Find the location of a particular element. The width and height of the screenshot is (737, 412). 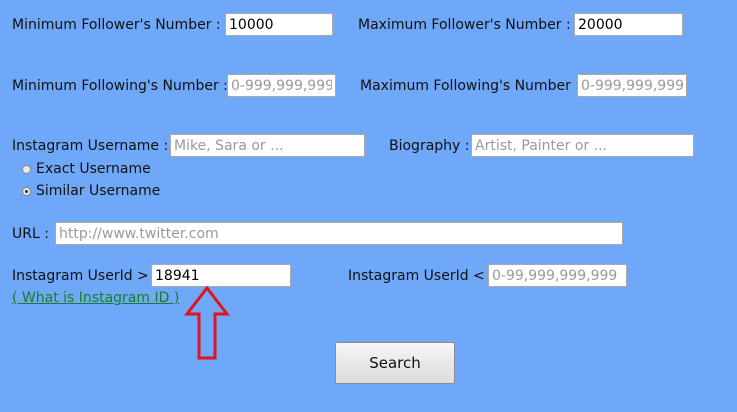

up-arrow-icon is located at coordinates (207, 323).